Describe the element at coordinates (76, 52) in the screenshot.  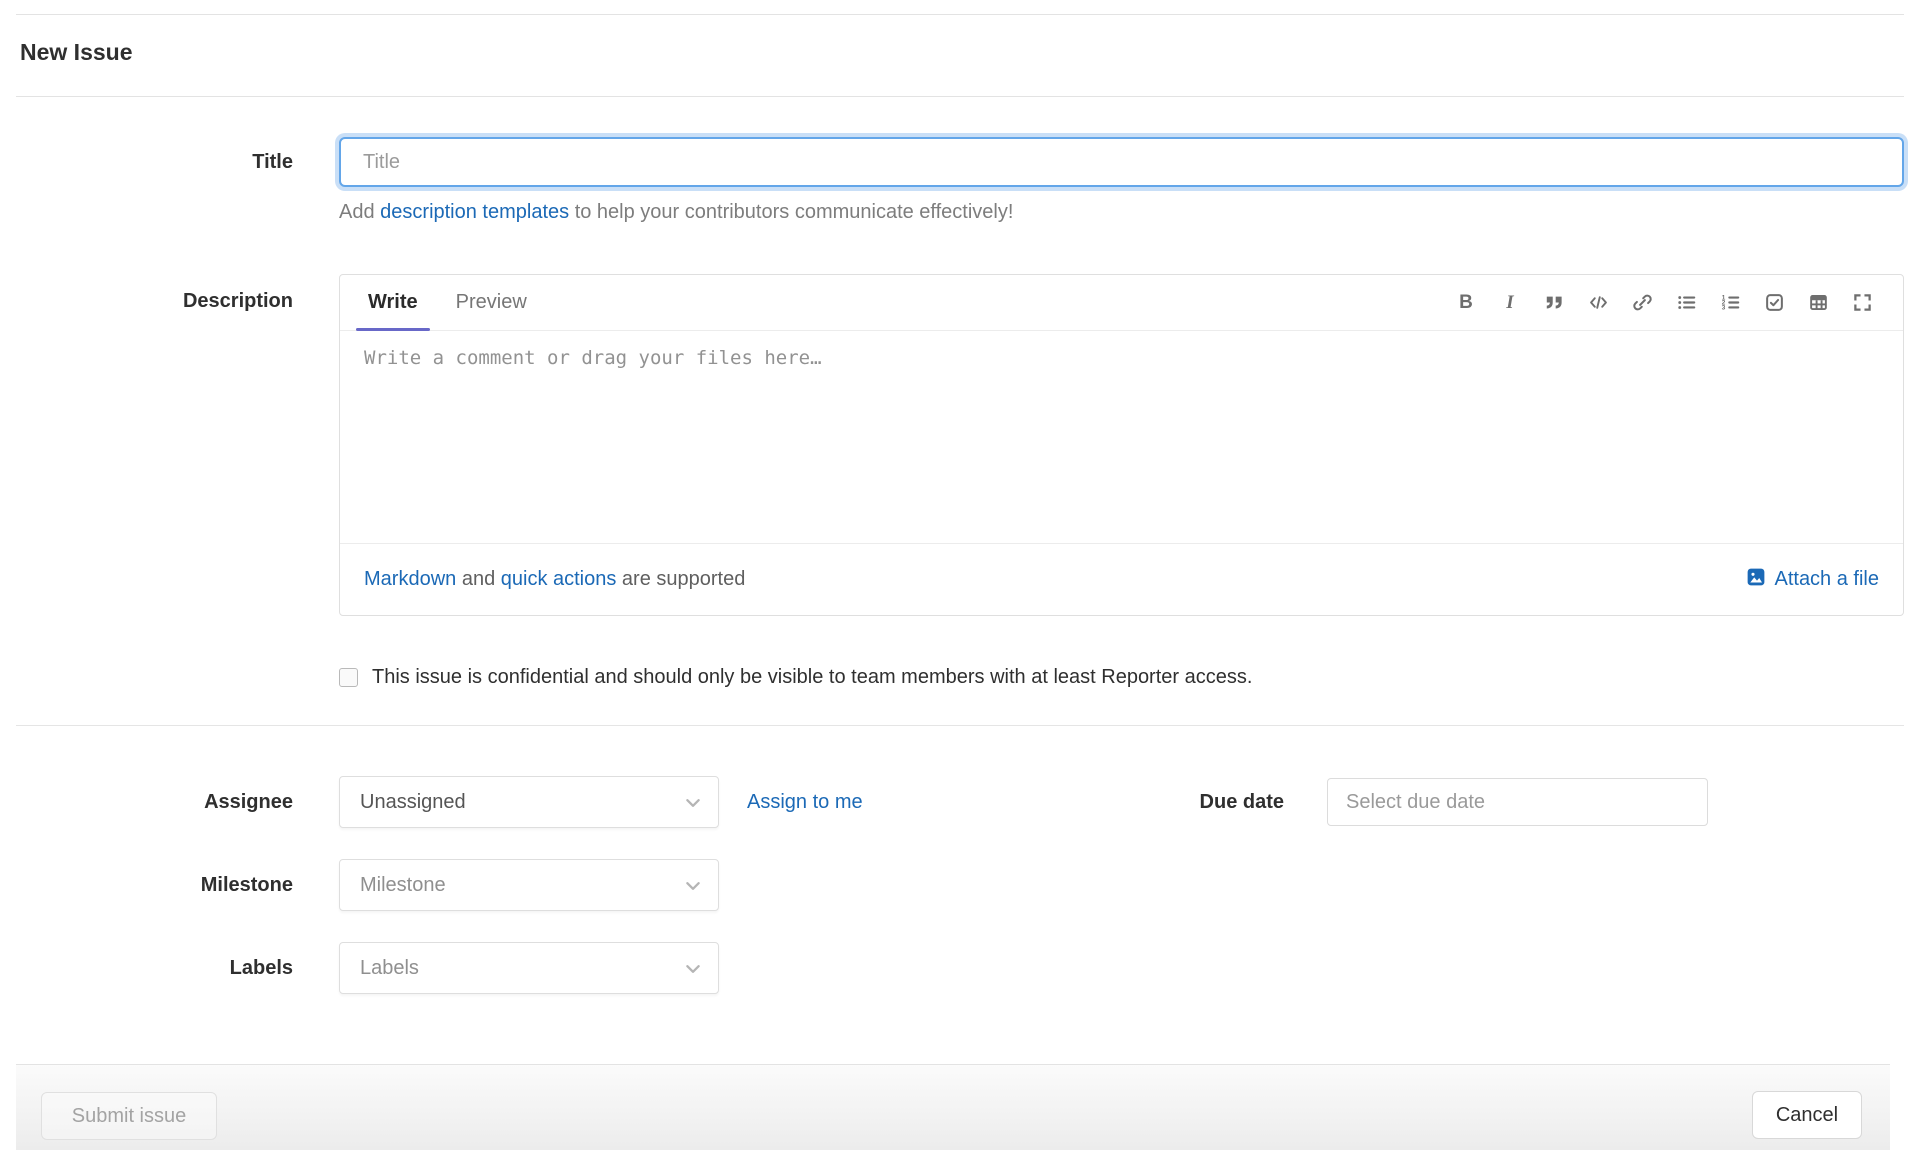
I see `page-title: New Issue` at that location.